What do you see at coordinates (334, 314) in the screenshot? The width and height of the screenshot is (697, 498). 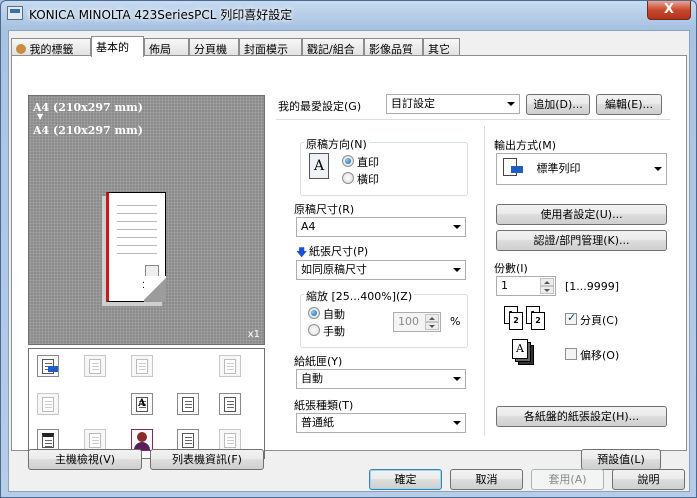 I see `zoom-auto-label: 自動` at bounding box center [334, 314].